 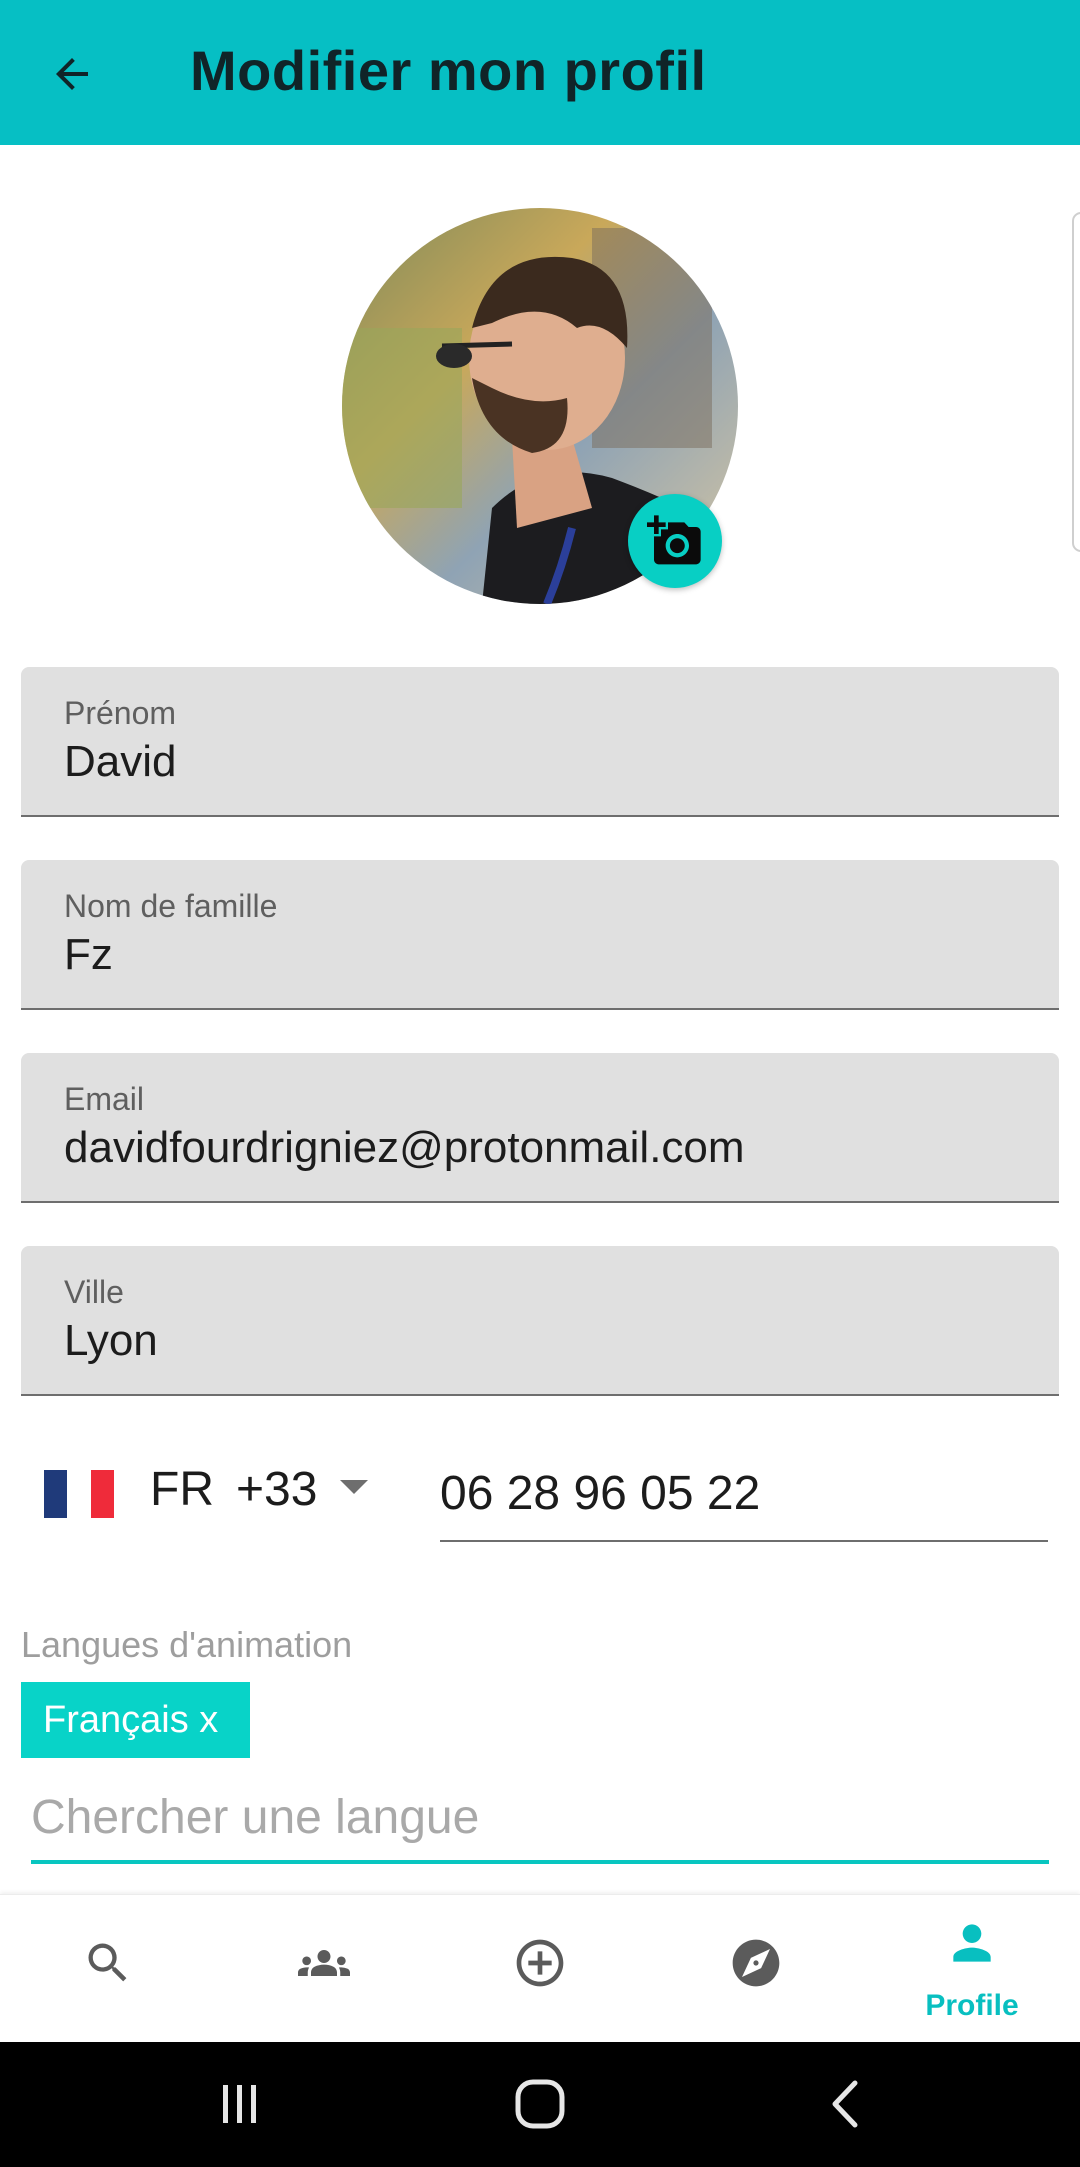 I want to click on language-search-input: Chercher une langue, so click(x=540, y=1827).